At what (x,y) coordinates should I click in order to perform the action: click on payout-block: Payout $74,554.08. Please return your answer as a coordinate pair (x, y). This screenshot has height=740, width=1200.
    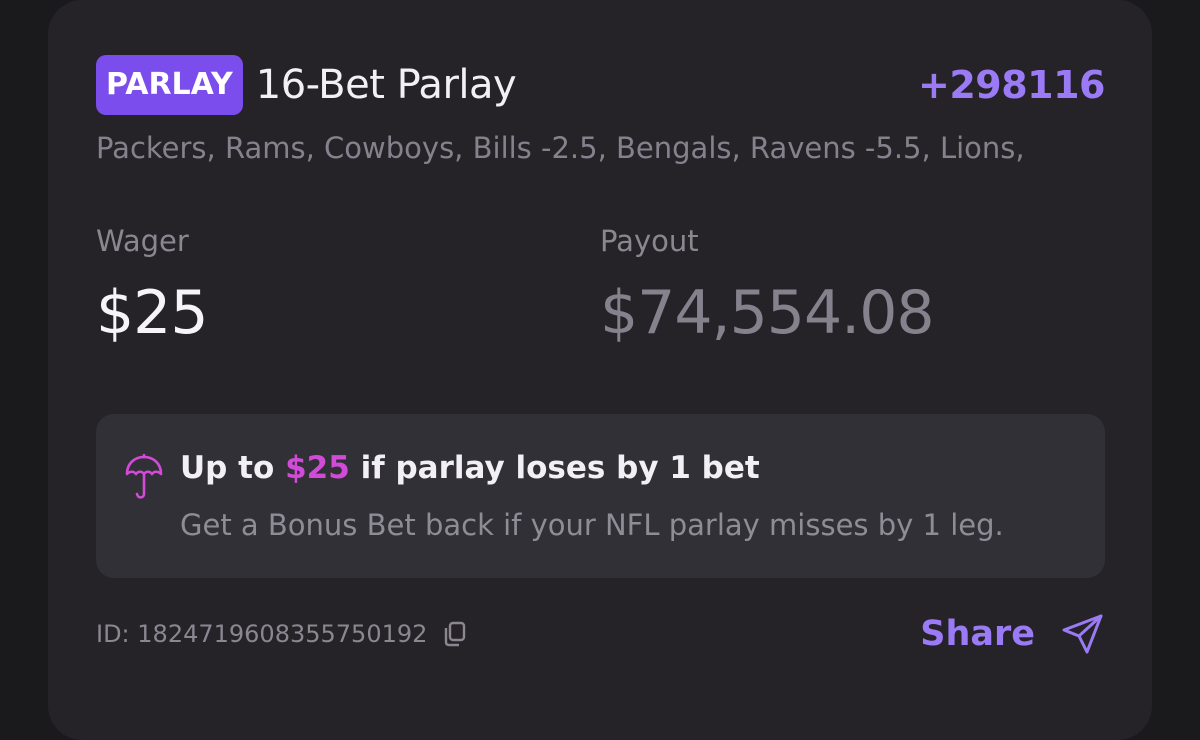
    Looking at the image, I should click on (767, 286).